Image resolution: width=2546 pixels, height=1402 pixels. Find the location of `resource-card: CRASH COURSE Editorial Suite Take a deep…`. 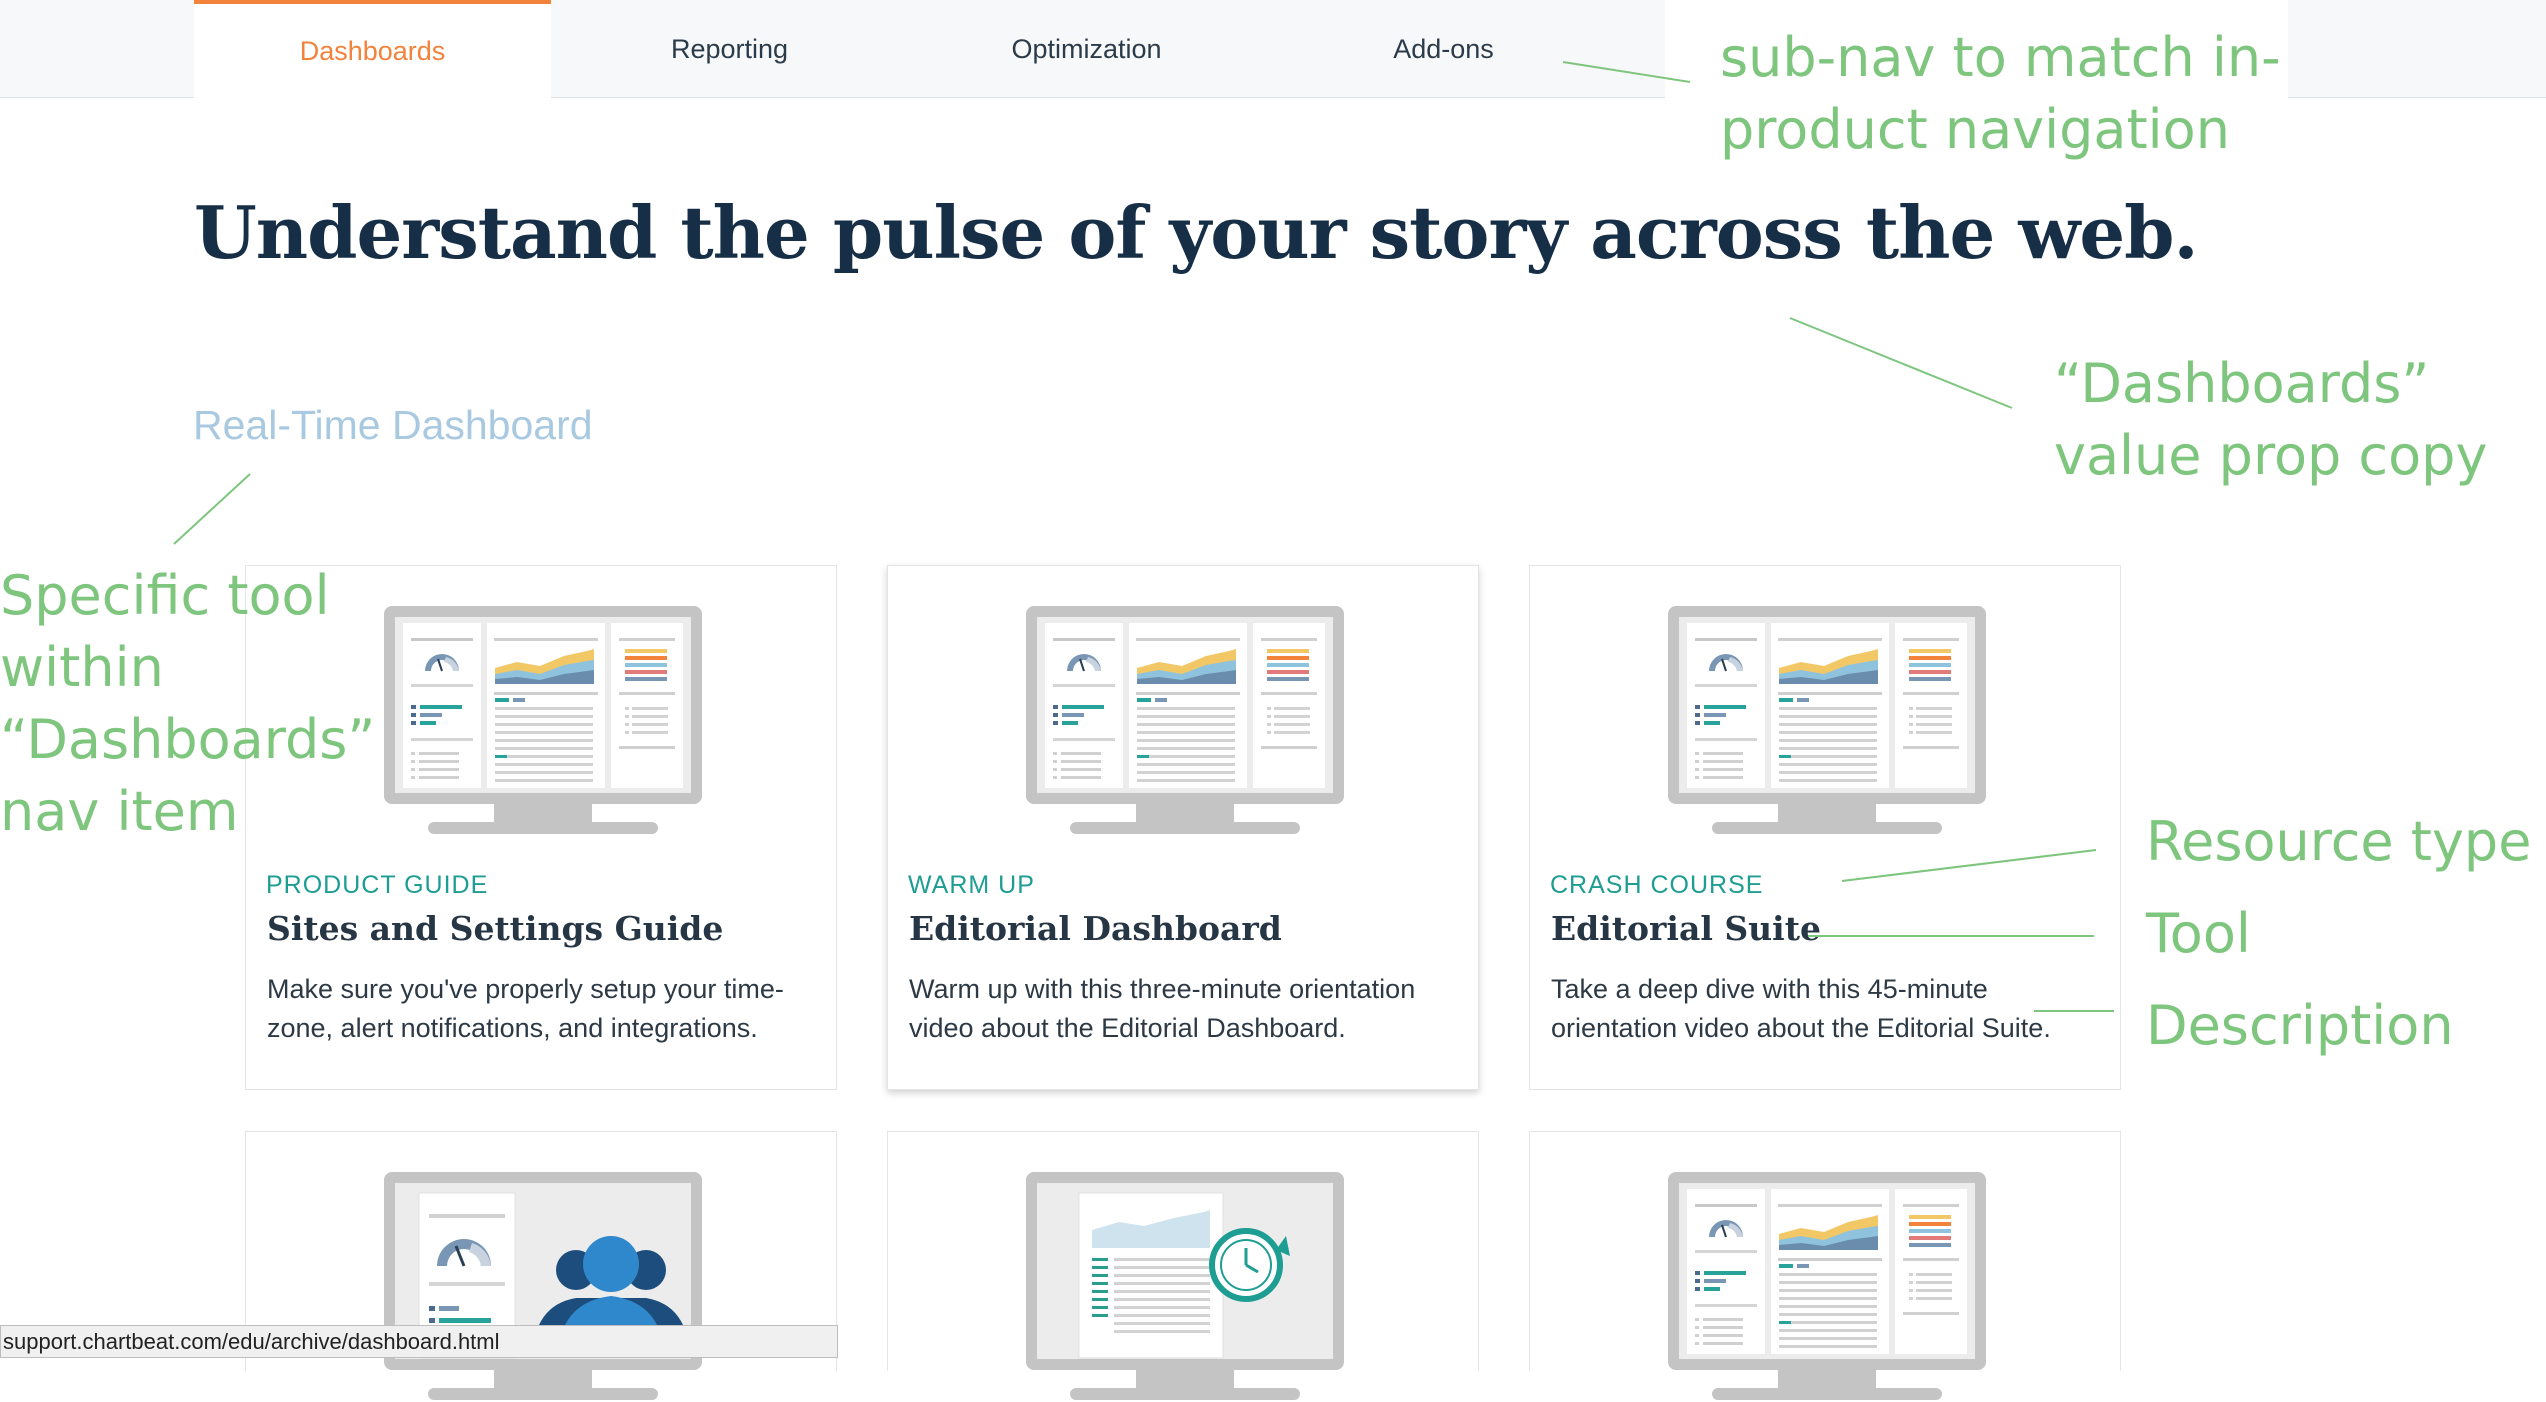

resource-card: CRASH COURSE Editorial Suite Take a deep… is located at coordinates (1825, 827).